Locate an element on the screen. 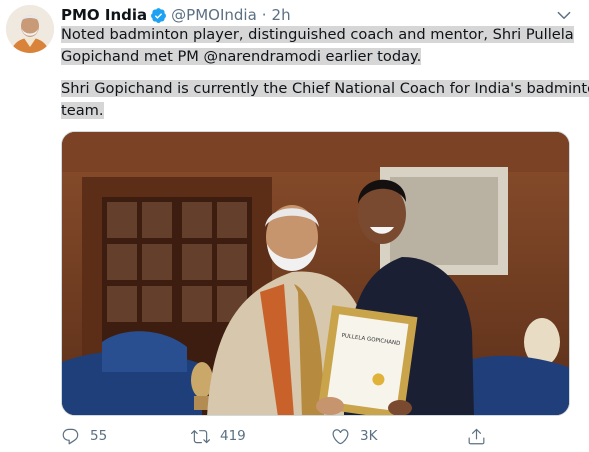 The width and height of the screenshot is (589, 452). chevron-down-icon is located at coordinates (564, 15).